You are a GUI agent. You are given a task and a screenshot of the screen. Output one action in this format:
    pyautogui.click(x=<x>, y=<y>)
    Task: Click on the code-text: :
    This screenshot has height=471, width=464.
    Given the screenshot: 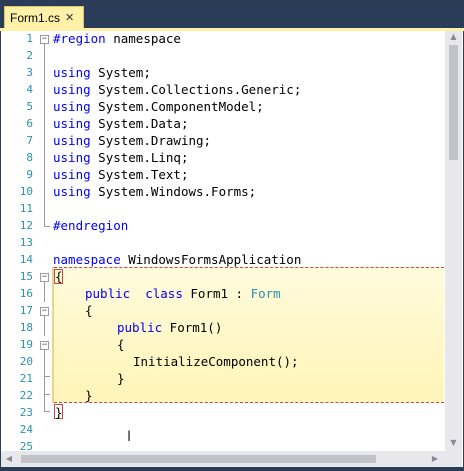 What is the action you would take?
    pyautogui.click(x=239, y=293)
    